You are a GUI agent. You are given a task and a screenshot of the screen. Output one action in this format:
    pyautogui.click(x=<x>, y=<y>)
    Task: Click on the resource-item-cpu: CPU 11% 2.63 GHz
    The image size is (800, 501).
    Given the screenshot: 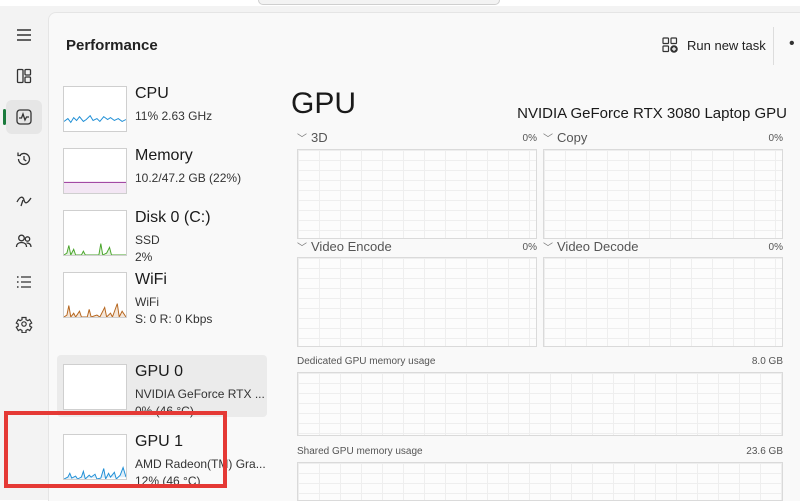 What is the action you would take?
    pyautogui.click(x=162, y=108)
    